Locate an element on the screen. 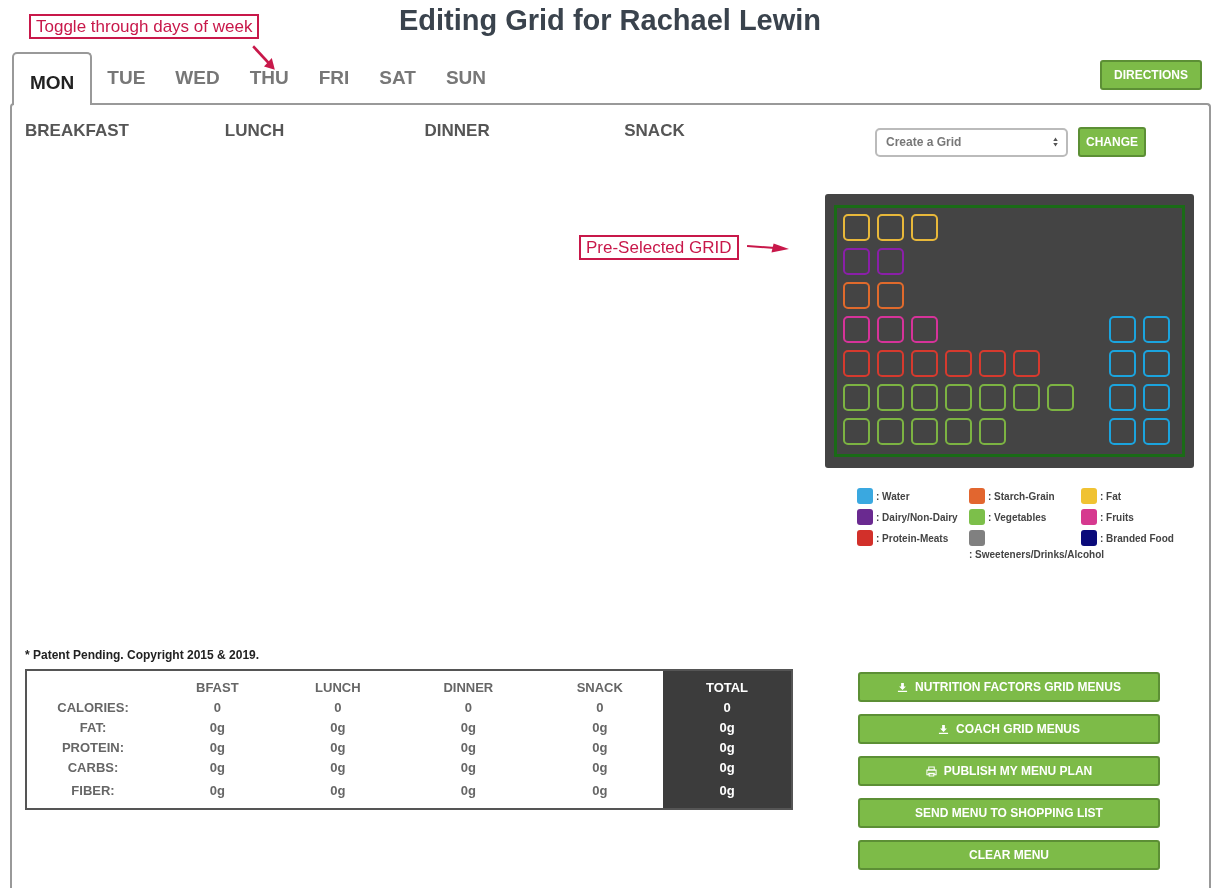  action-button: CLEAR MENU is located at coordinates (1009, 855).